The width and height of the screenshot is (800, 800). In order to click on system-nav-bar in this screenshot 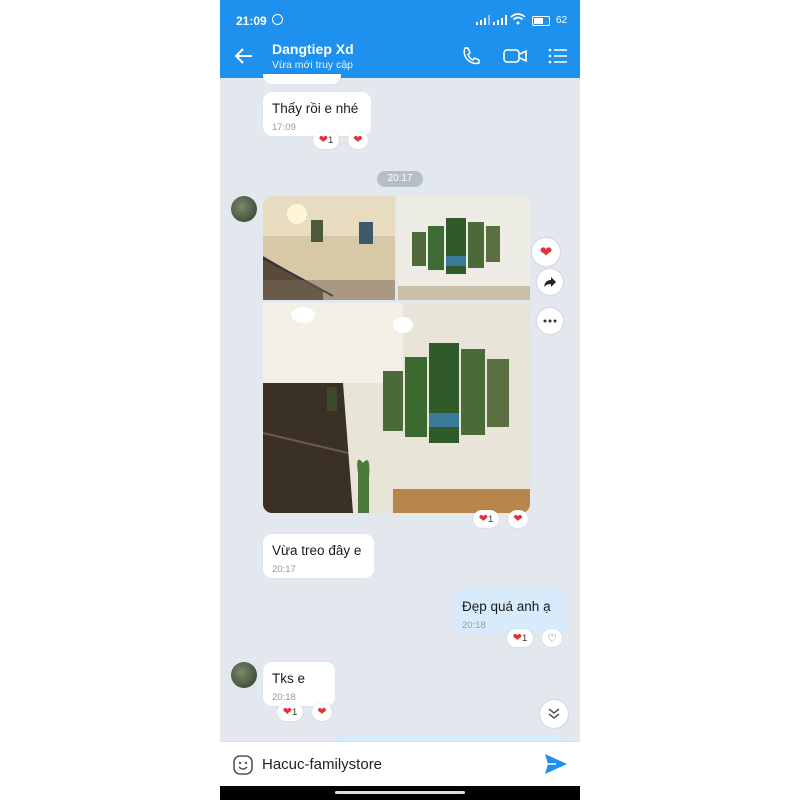, I will do `click(400, 793)`.